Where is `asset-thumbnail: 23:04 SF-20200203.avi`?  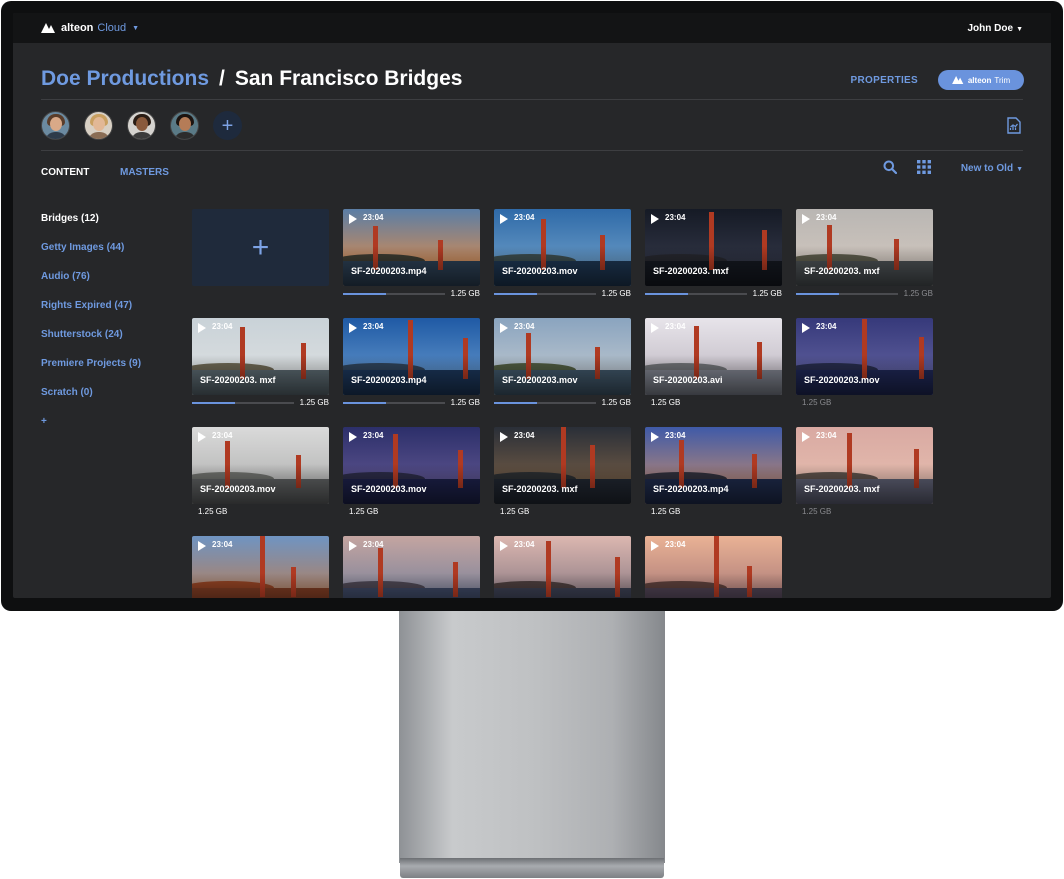
asset-thumbnail: 23:04 SF-20200203.avi is located at coordinates (713, 356).